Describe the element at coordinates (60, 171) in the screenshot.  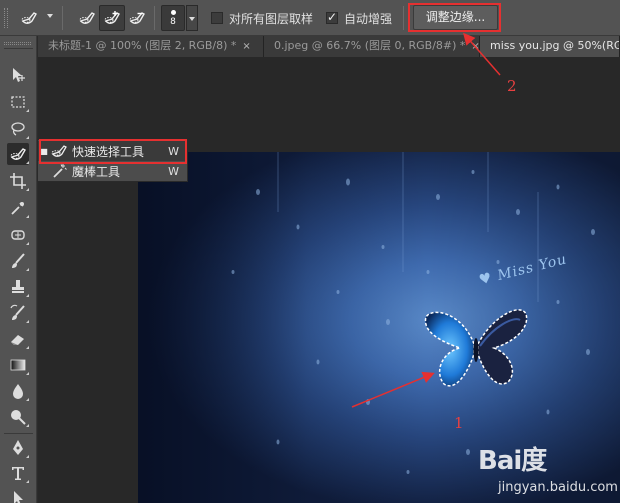
I see `magic-wand-tool-icon` at that location.